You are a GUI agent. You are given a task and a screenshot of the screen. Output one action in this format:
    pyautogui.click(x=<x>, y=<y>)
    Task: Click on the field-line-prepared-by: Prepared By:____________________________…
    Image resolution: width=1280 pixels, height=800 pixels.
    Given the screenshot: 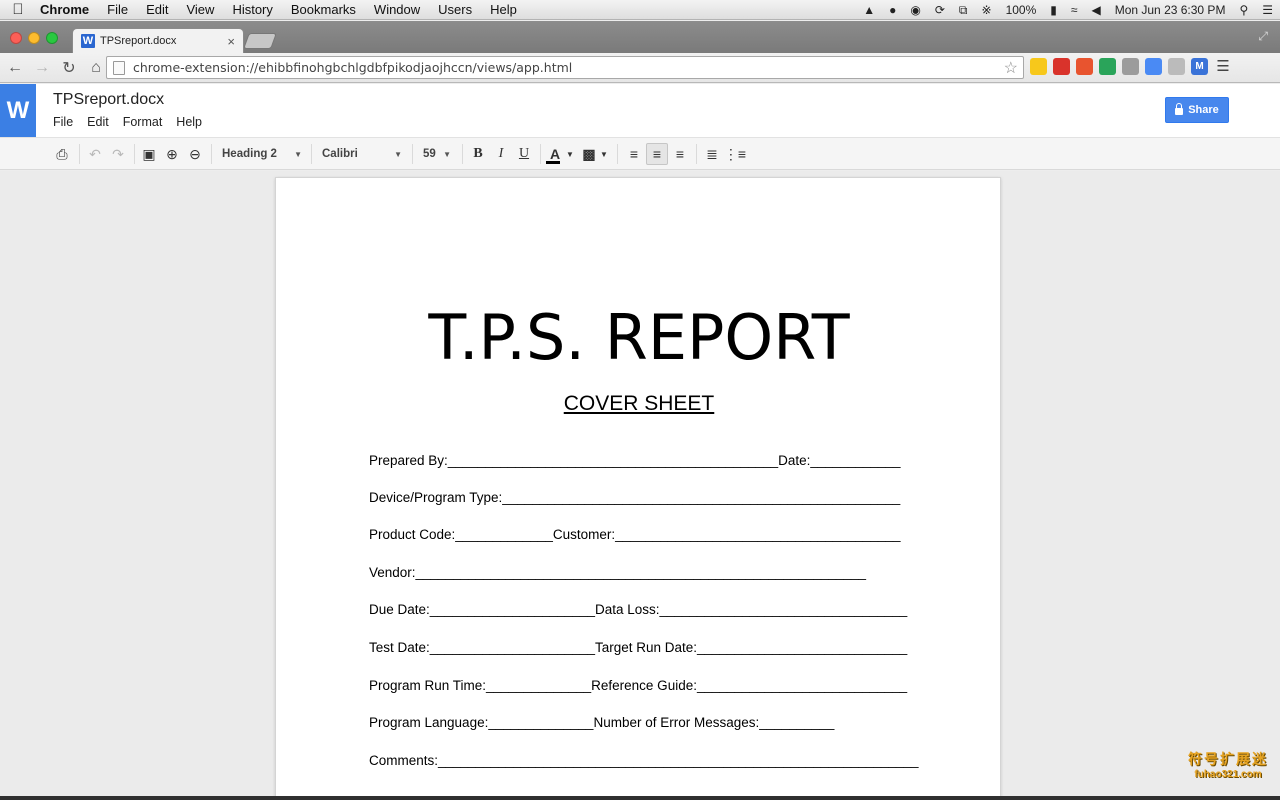 What is the action you would take?
    pyautogui.click(x=635, y=460)
    